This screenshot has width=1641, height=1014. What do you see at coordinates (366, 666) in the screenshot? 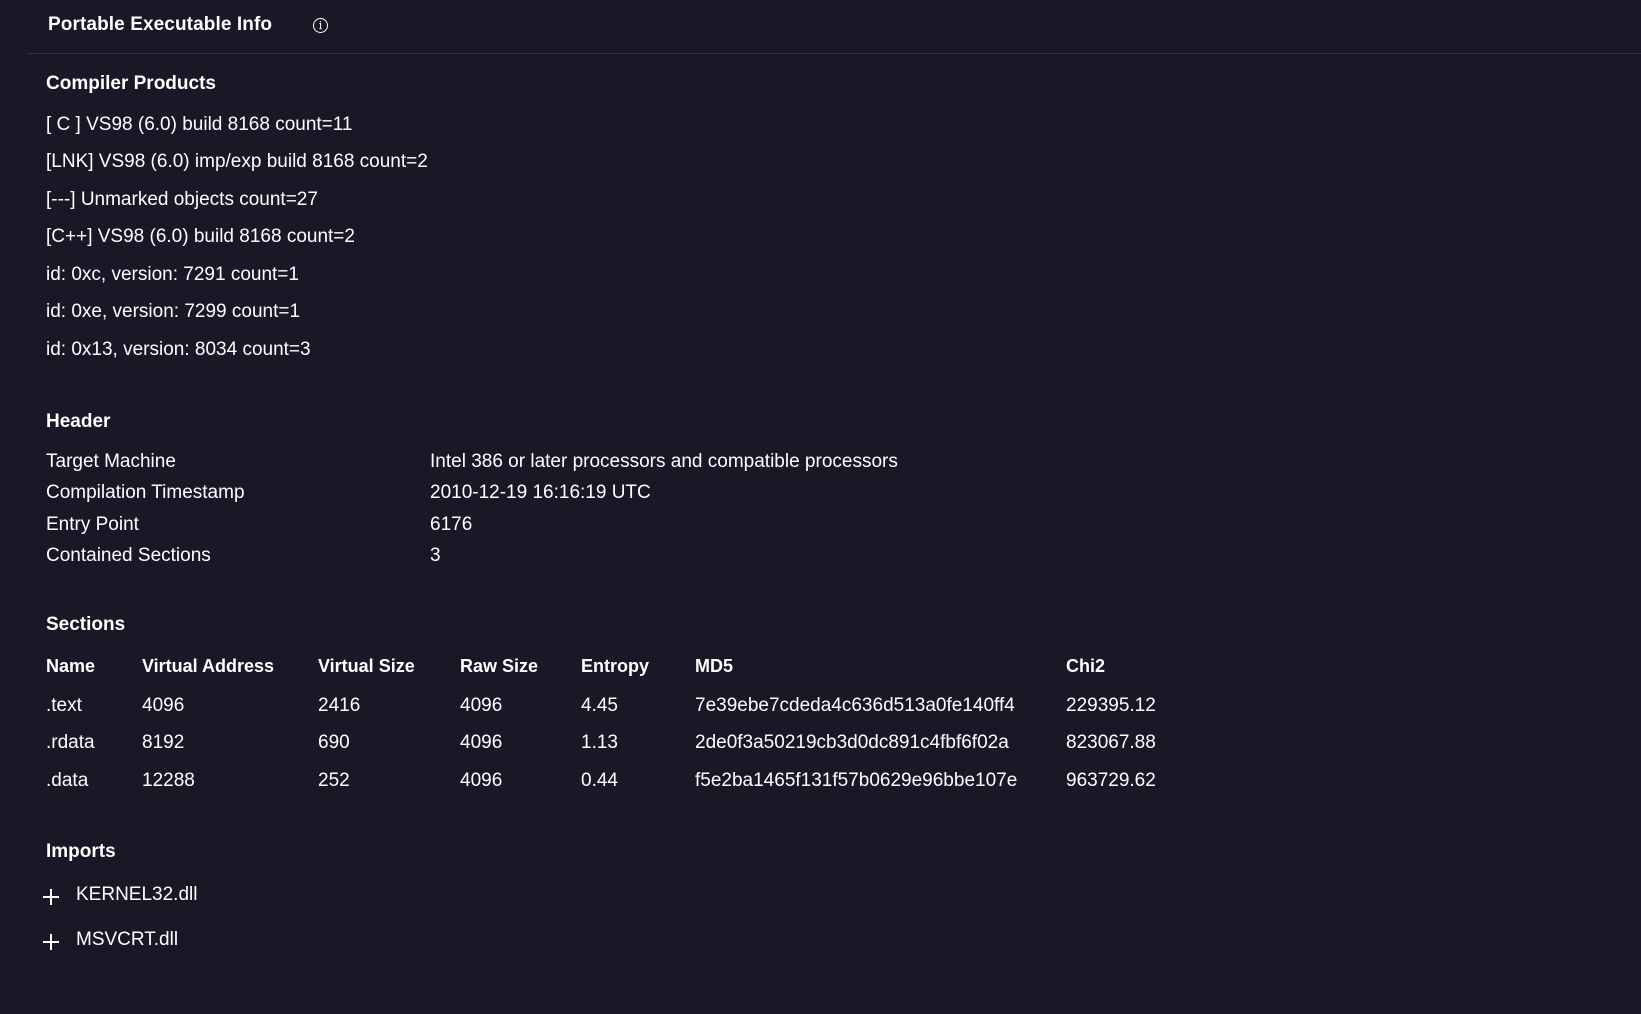
I see `column-header-virtual-size: Virtual Size` at bounding box center [366, 666].